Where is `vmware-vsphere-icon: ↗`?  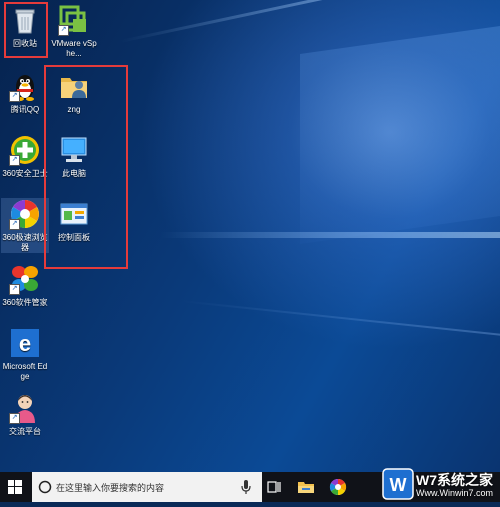
vmware-vsphere-icon: ↗ is located at coordinates (74, 20).